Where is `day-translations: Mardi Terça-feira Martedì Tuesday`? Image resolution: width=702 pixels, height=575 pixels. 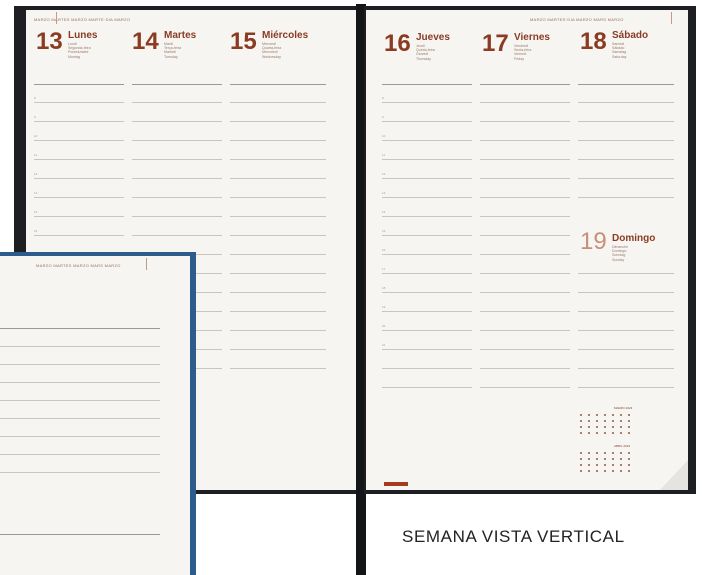 day-translations: Mardi Terça-feira Martedì Tuesday is located at coordinates (172, 50).